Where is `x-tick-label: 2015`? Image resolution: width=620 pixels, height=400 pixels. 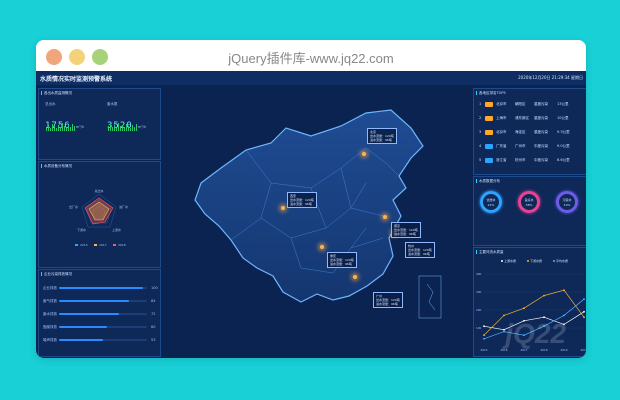 x-tick-label: 2015 is located at coordinates (483, 350).